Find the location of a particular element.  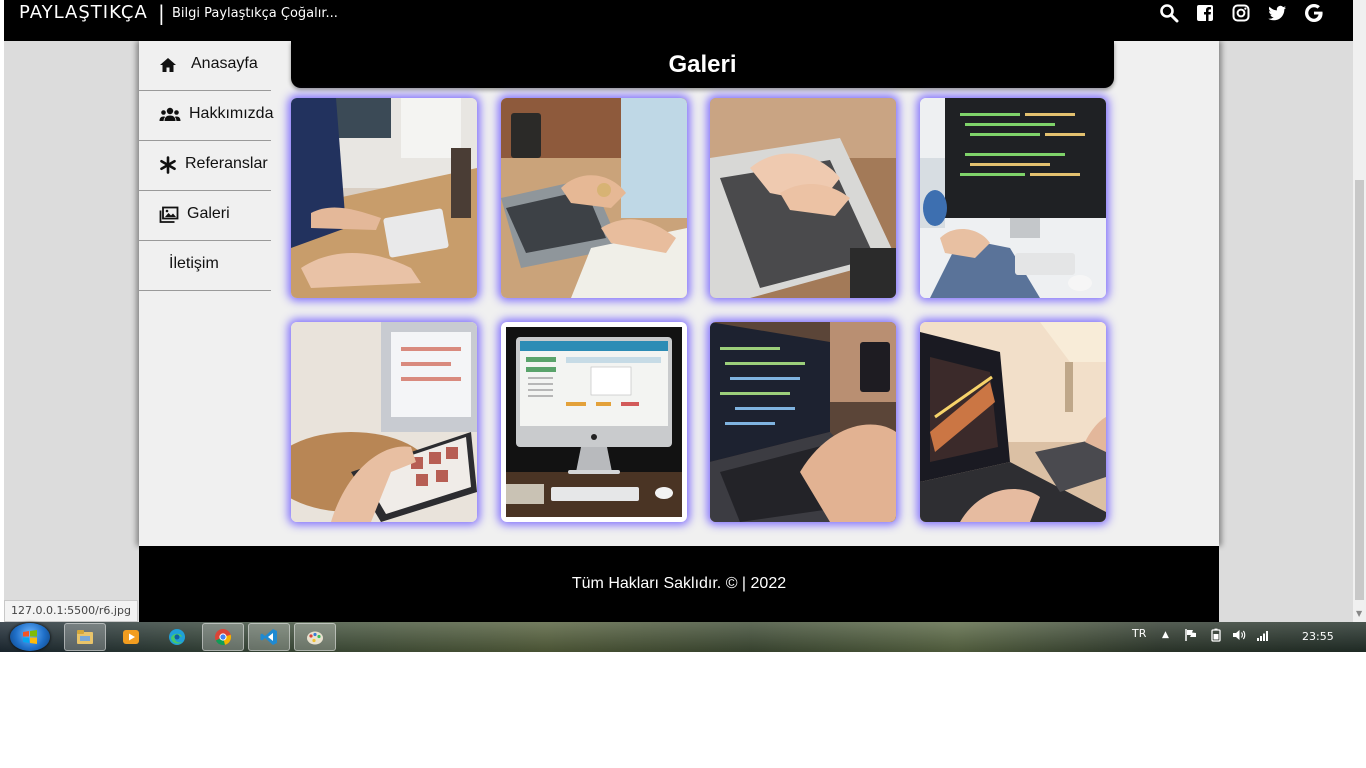

action-center-flag-icon is located at coordinates (1191, 636).